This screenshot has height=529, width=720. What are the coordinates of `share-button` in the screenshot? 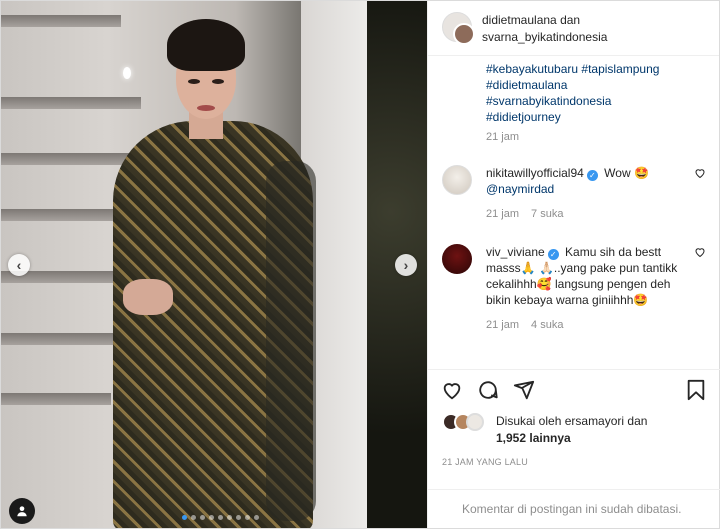 It's located at (524, 390).